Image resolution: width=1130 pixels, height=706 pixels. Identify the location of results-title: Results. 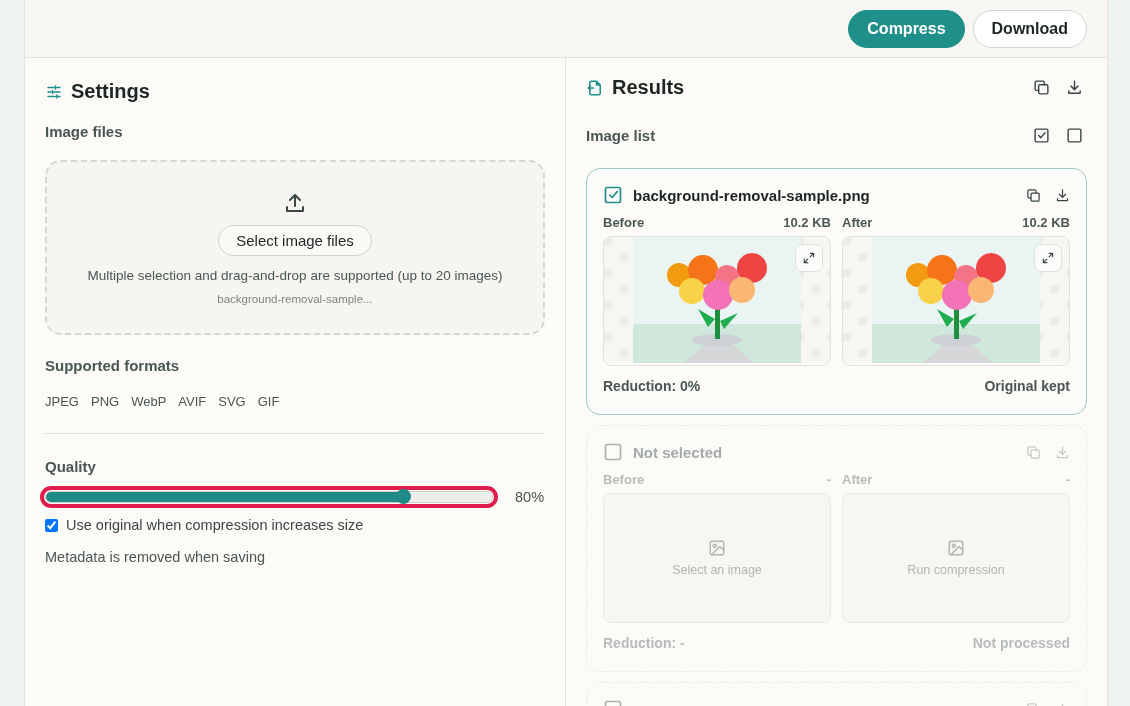
(648, 87).